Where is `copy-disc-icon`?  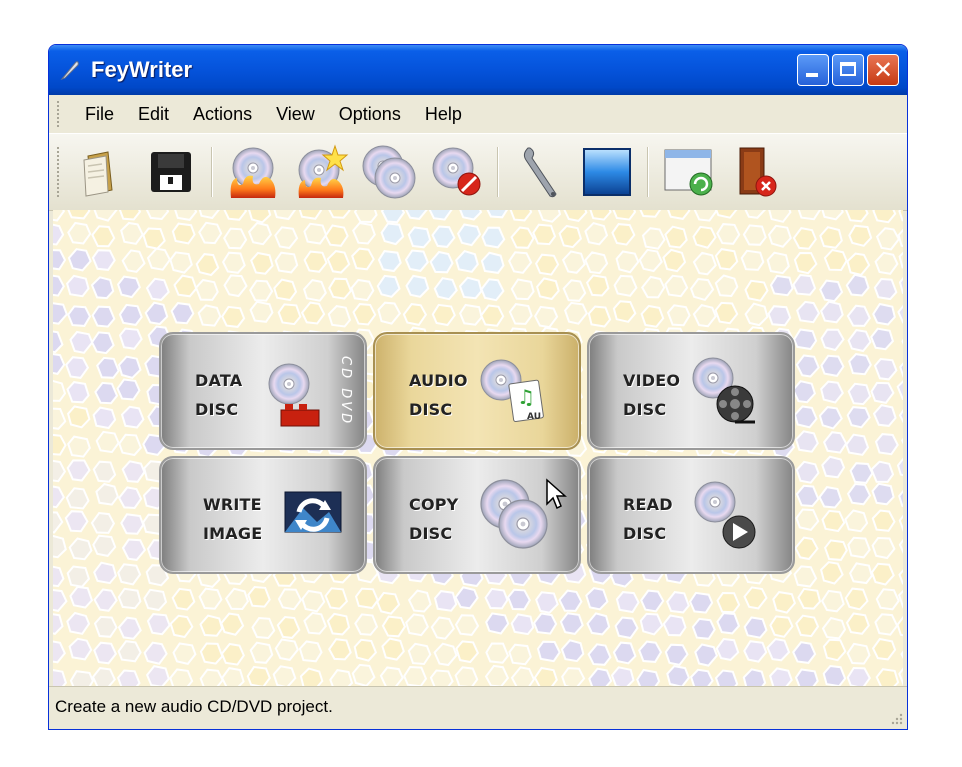
copy-disc-icon is located at coordinates (389, 172).